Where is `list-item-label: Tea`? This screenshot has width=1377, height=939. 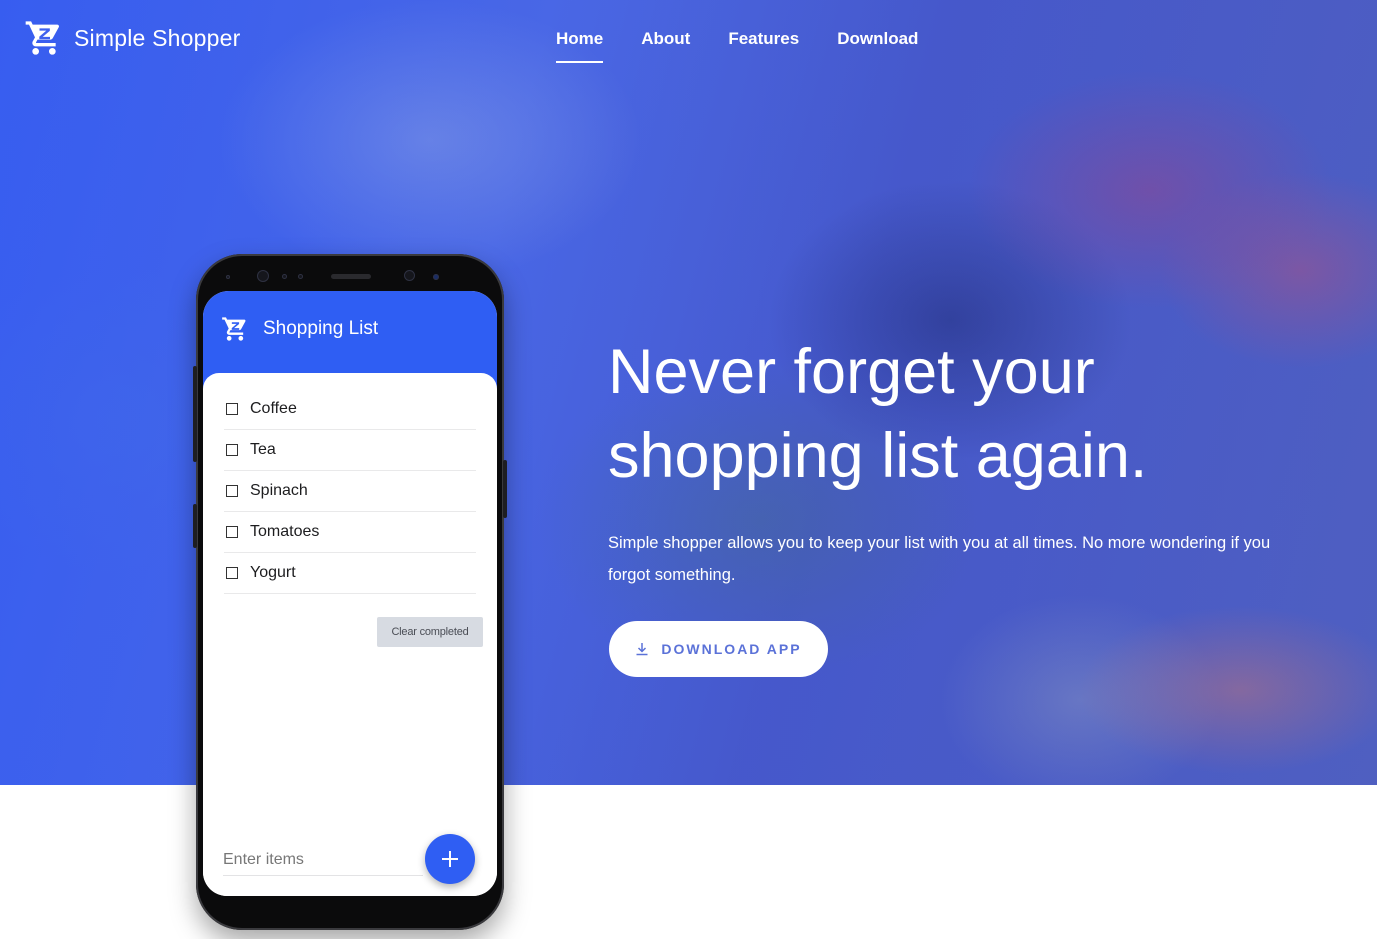 list-item-label: Tea is located at coordinates (263, 449).